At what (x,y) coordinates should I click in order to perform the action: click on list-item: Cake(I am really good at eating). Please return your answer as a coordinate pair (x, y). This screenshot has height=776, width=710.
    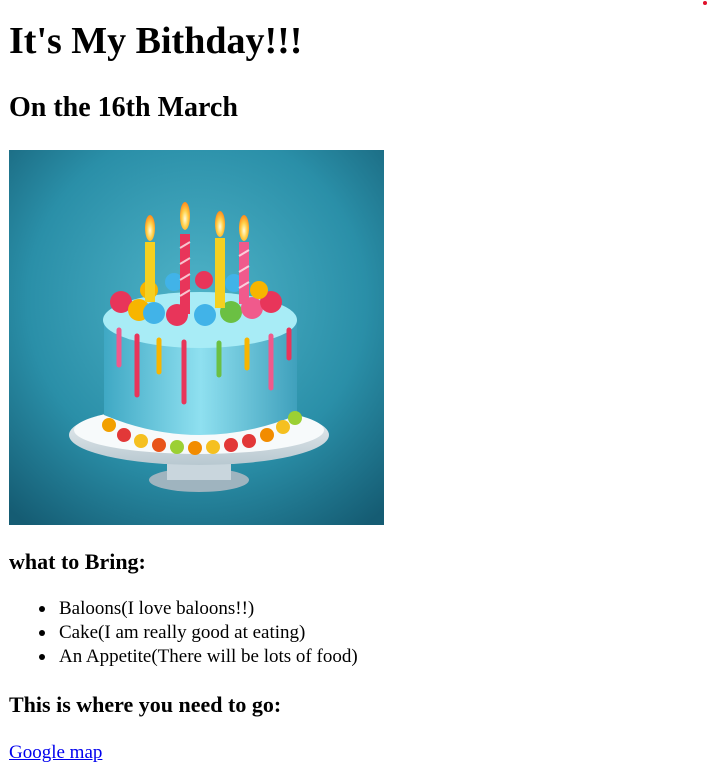
    Looking at the image, I should click on (183, 633).